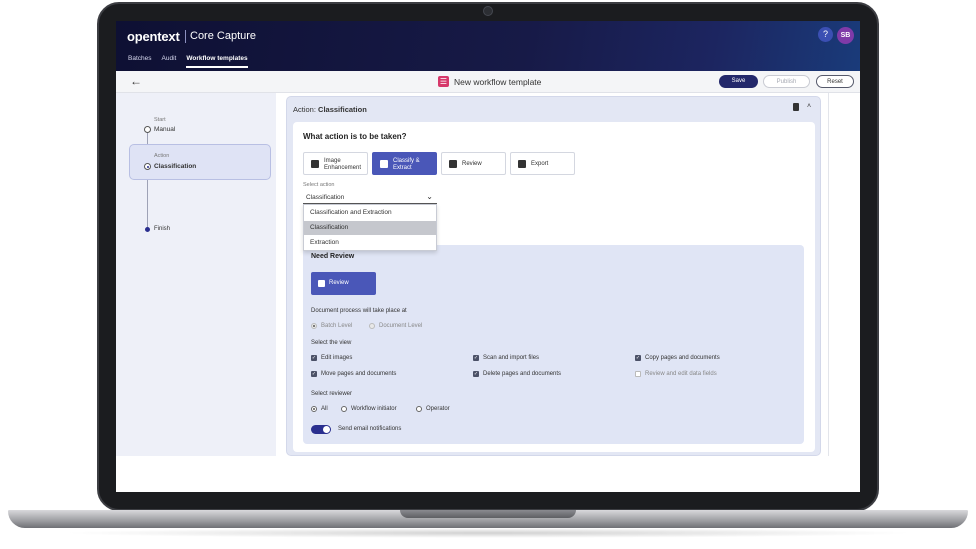 This screenshot has height=549, width=976. Describe the element at coordinates (314, 326) in the screenshot. I see `radio-batch-level` at that location.